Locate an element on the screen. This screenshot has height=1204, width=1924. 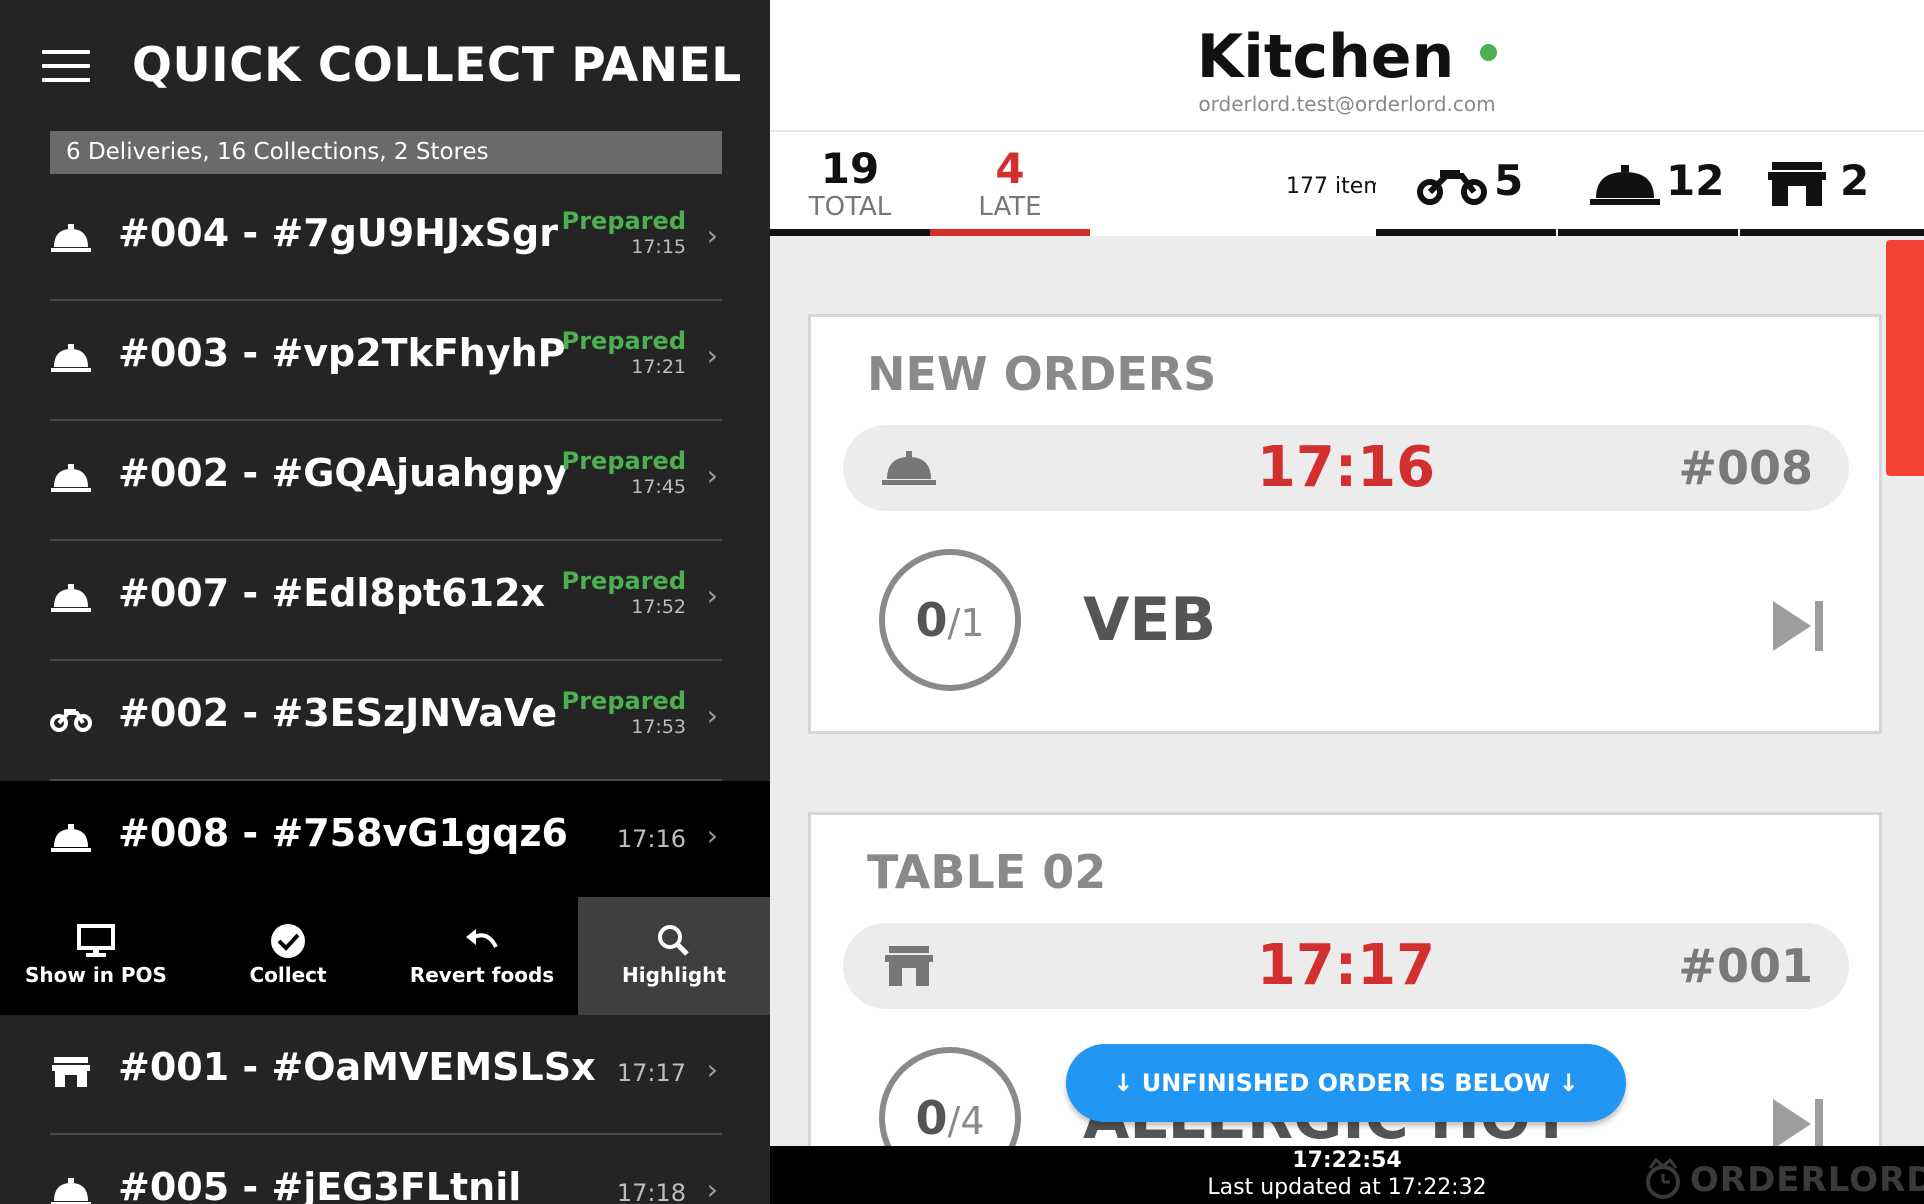
delivery-count: 5 is located at coordinates (1509, 180).